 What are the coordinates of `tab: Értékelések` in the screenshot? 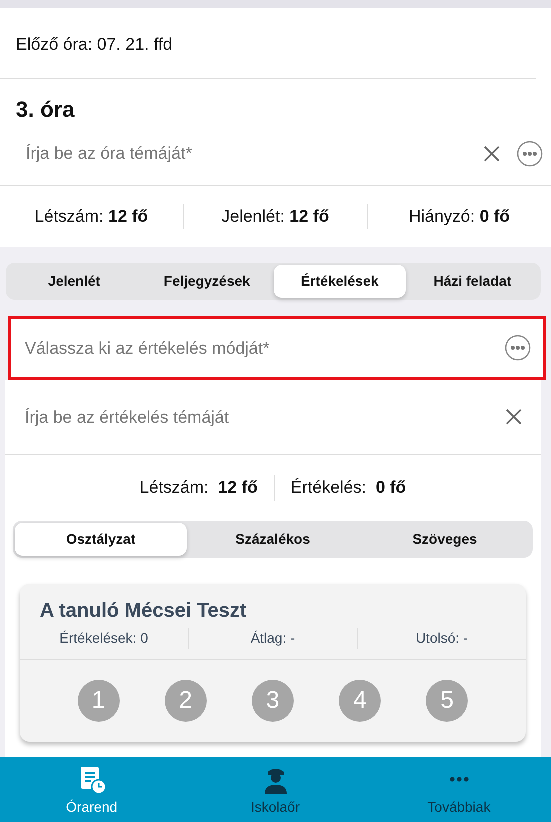 It's located at (340, 281).